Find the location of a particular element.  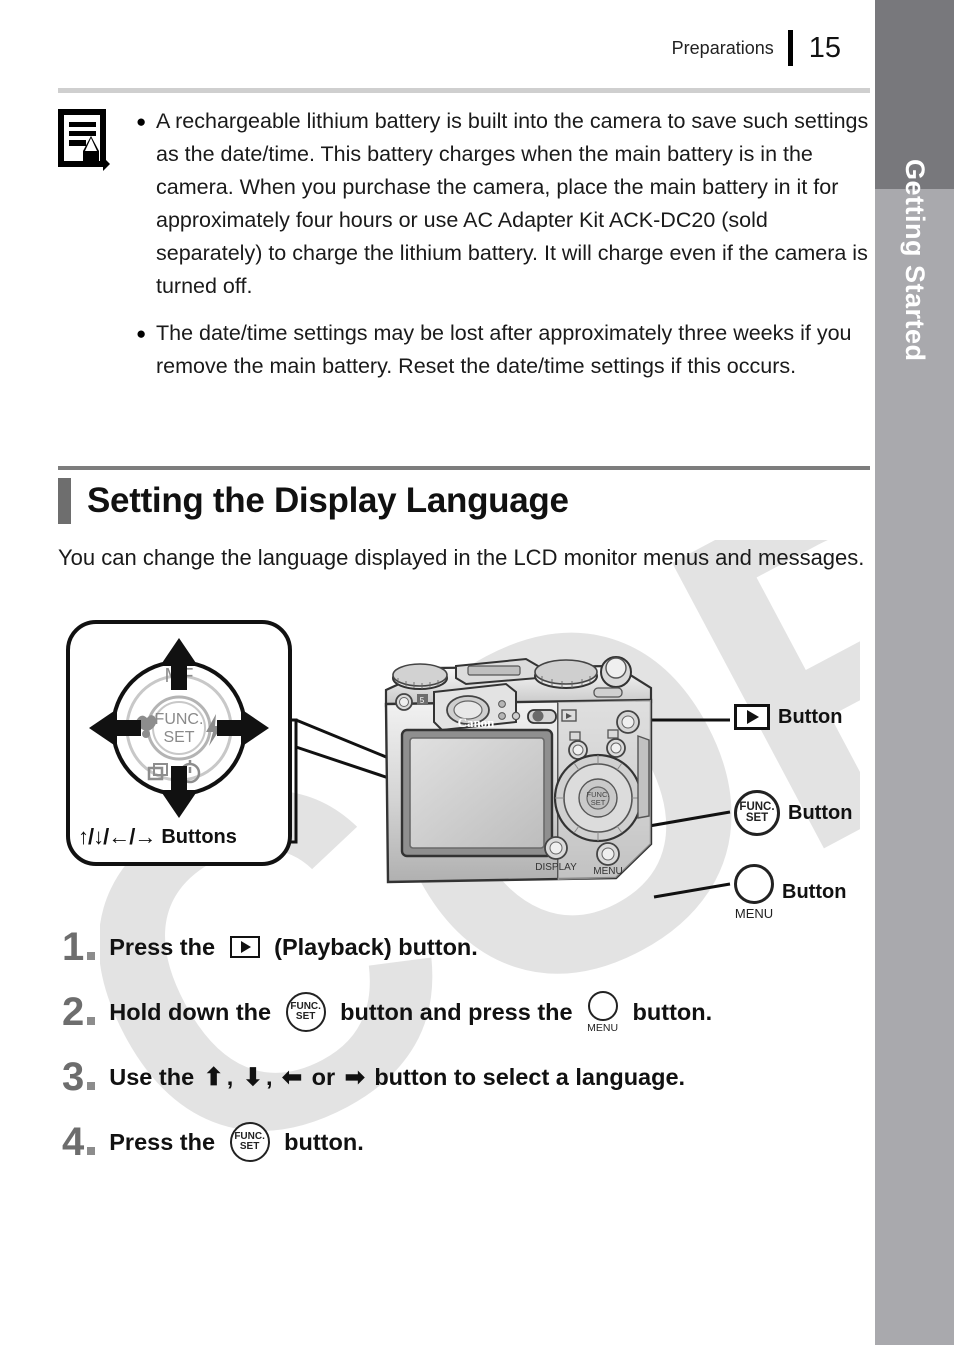

step2-text-a: Hold down the is located at coordinates (193, 1011).